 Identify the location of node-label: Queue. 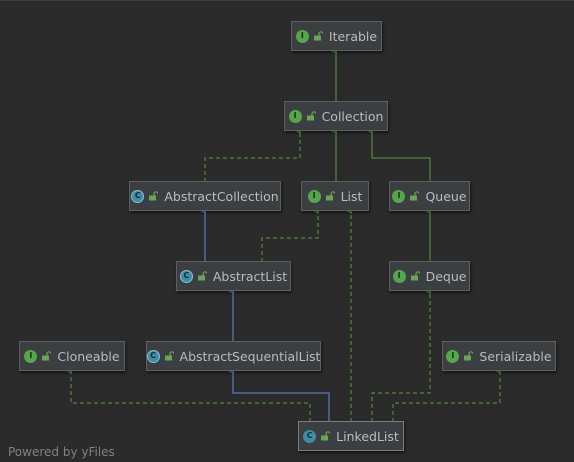
(446, 196).